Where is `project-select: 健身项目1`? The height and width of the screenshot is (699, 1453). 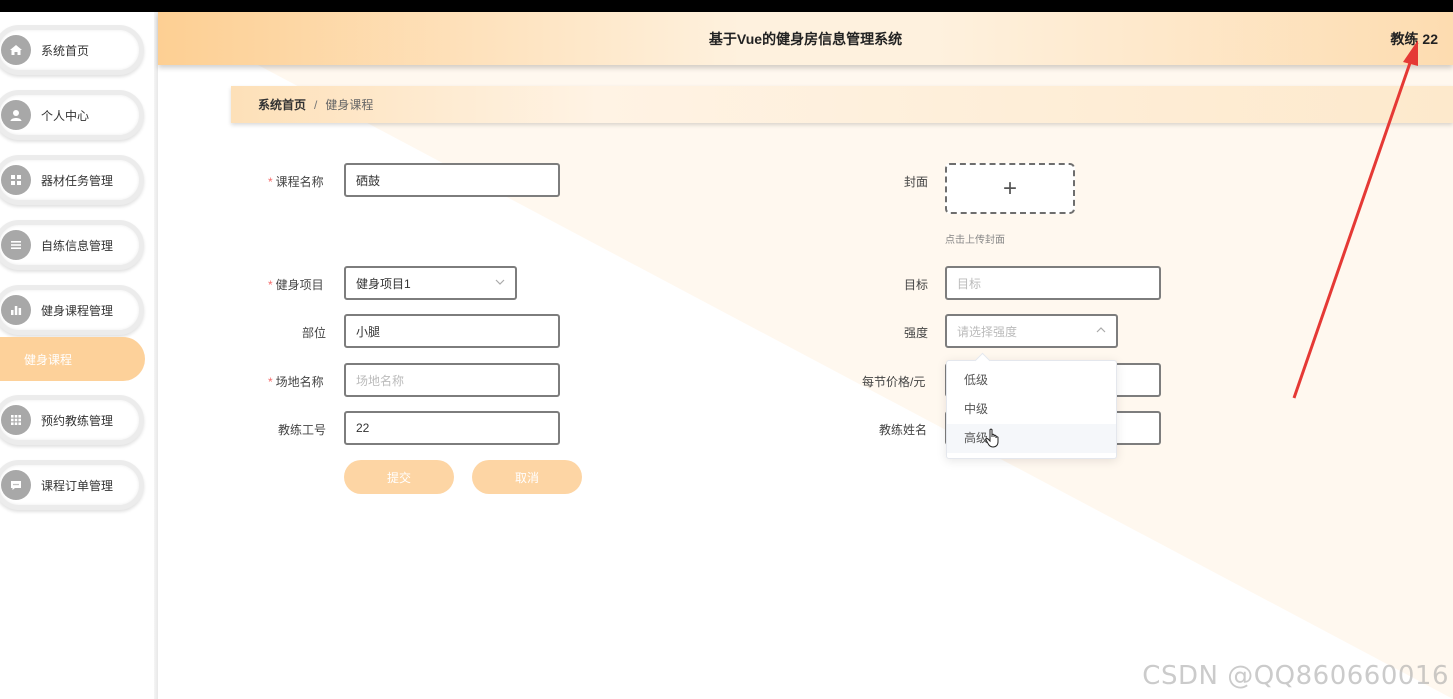 project-select: 健身项目1 is located at coordinates (430, 283).